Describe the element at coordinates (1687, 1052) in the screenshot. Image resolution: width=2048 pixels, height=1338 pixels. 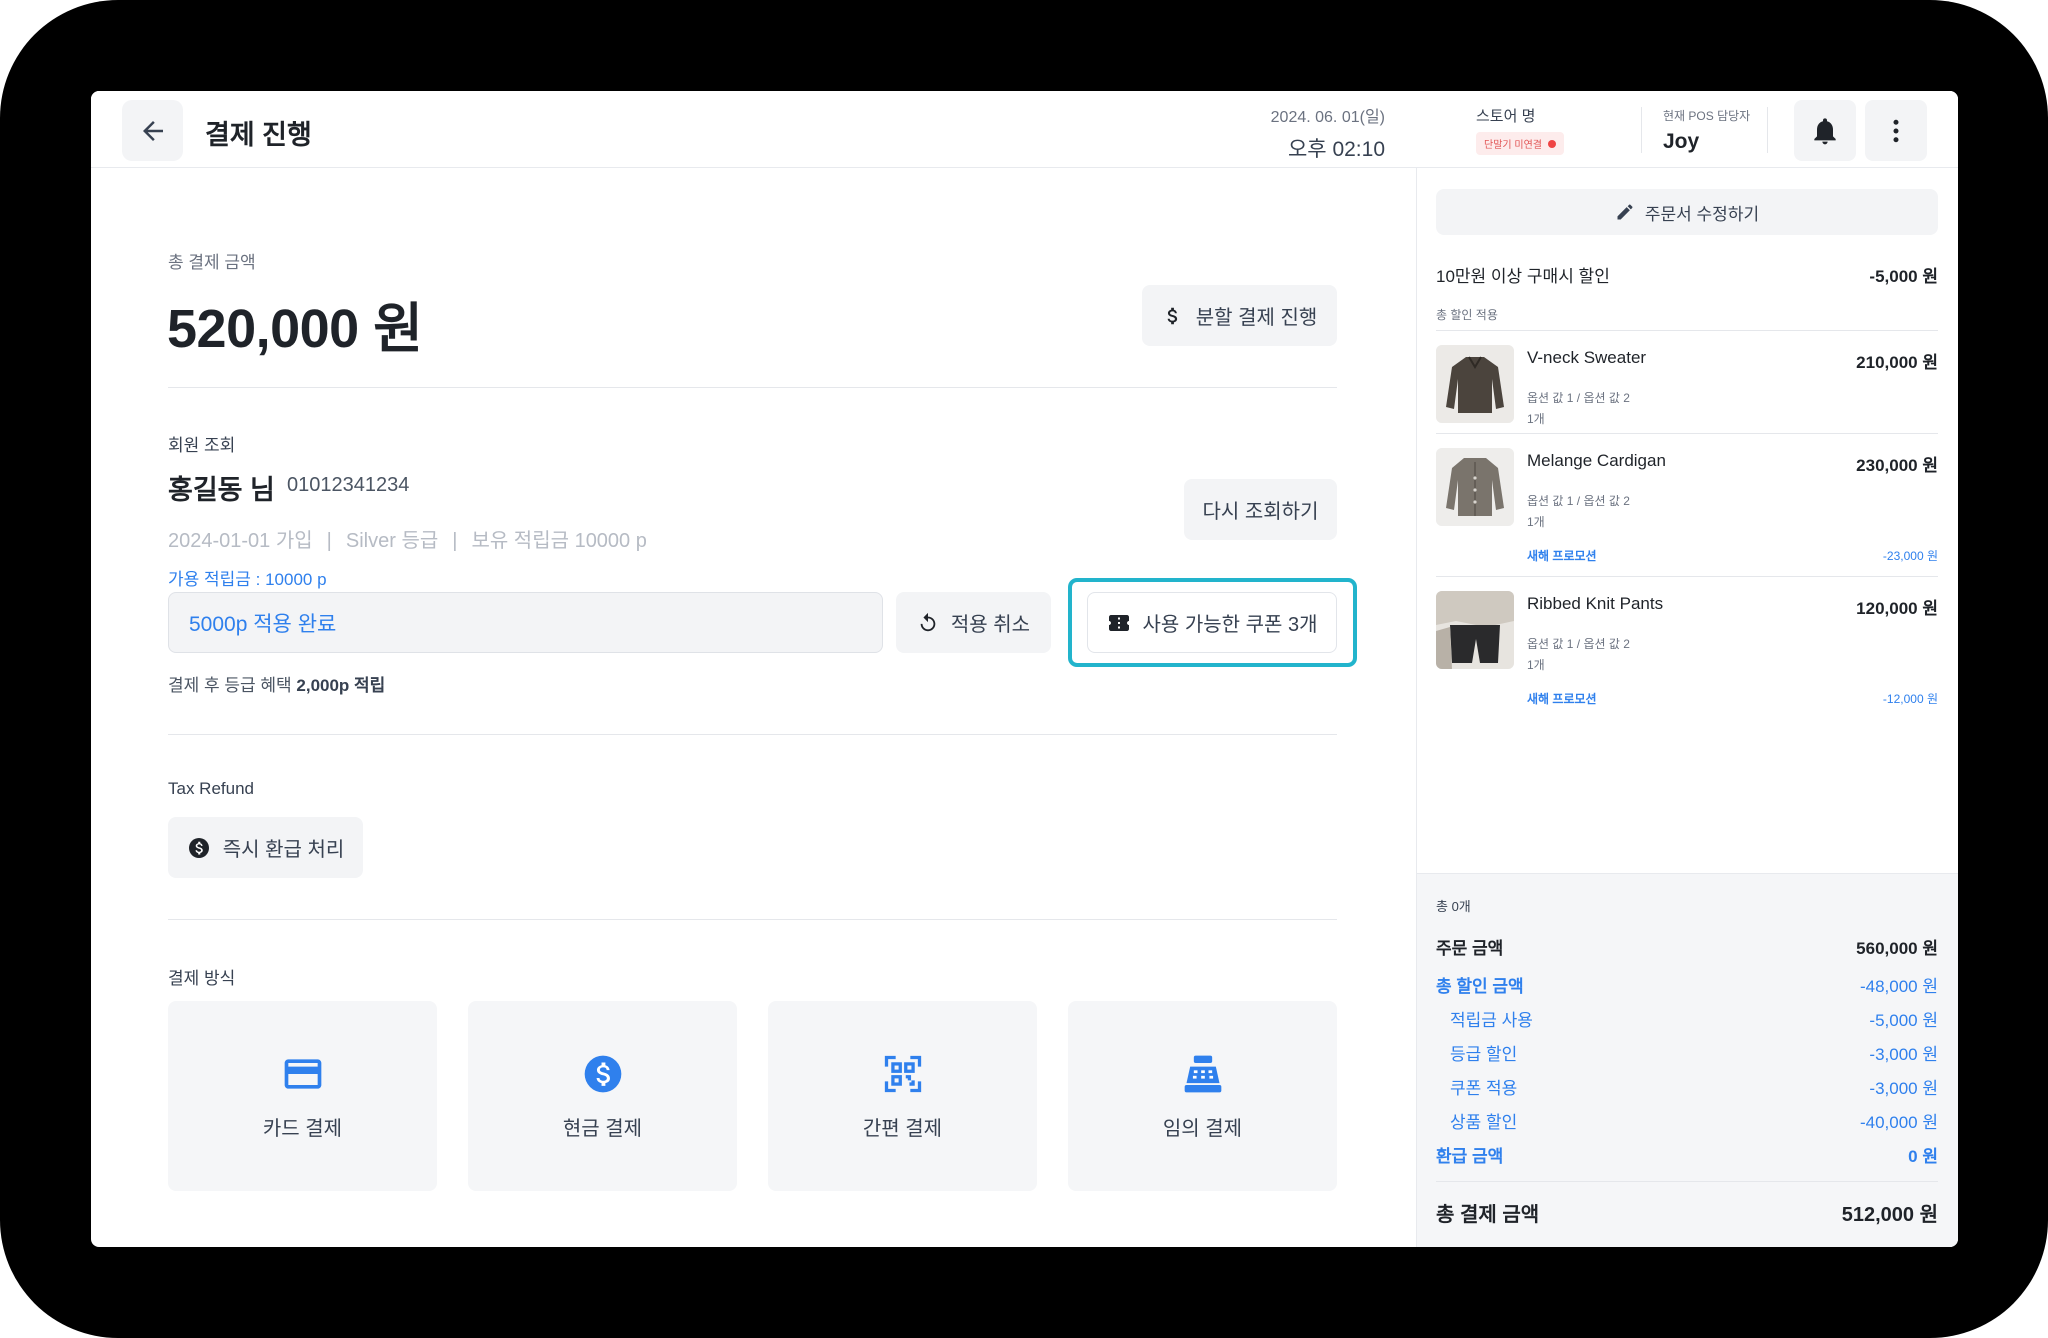
I see `grade-discount-row: 등급 할인 -3,000 원` at that location.